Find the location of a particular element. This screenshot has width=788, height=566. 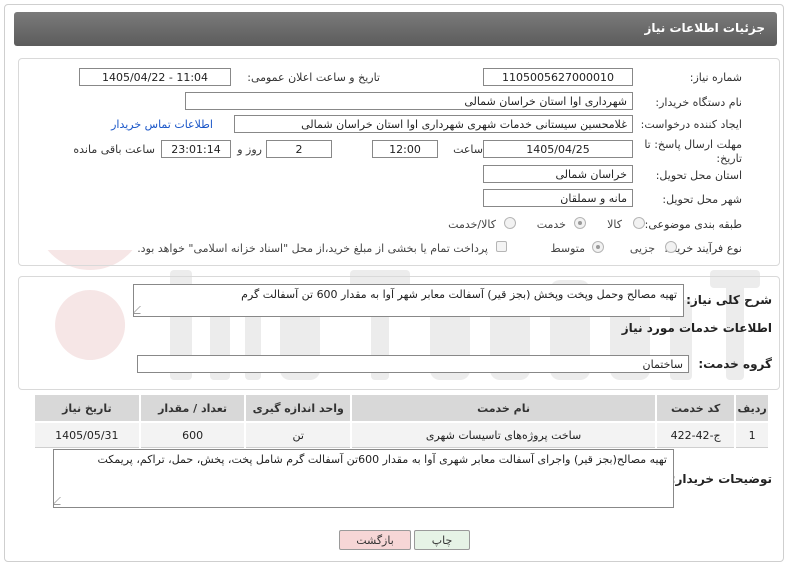

cell-service-name: ساخت پروژه‌های تاسیسات شهری is located at coordinates (503, 434).